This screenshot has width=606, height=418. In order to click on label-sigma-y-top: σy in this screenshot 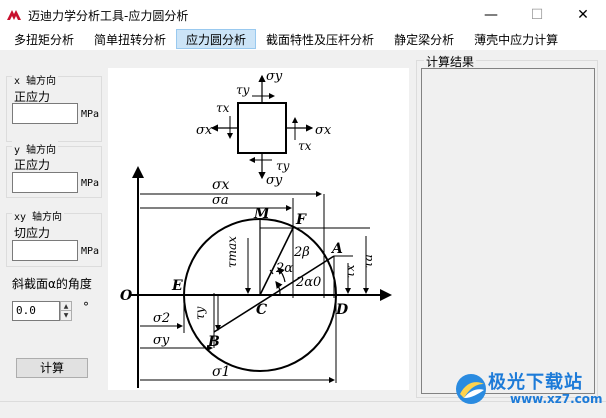, I will do `click(274, 76)`.